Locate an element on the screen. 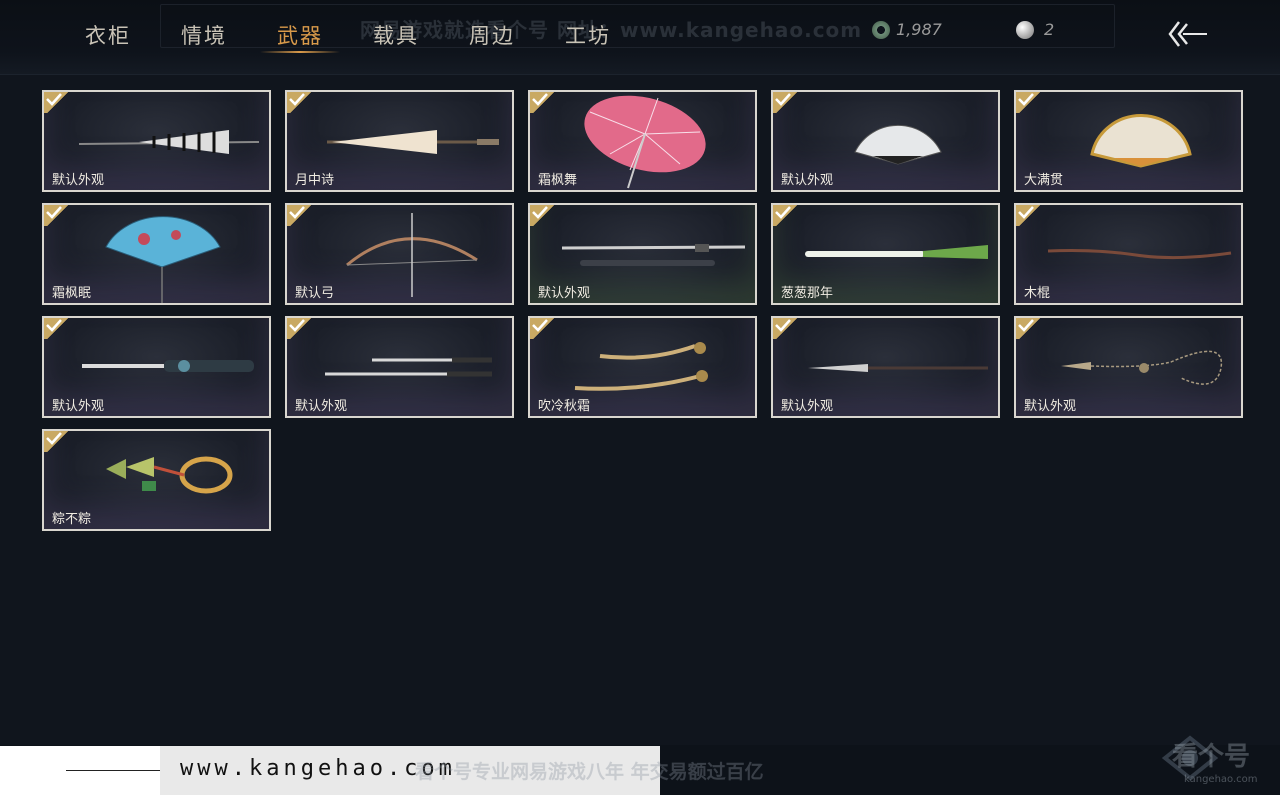 The height and width of the screenshot is (795, 1280). long-sword-icon is located at coordinates (168, 366).